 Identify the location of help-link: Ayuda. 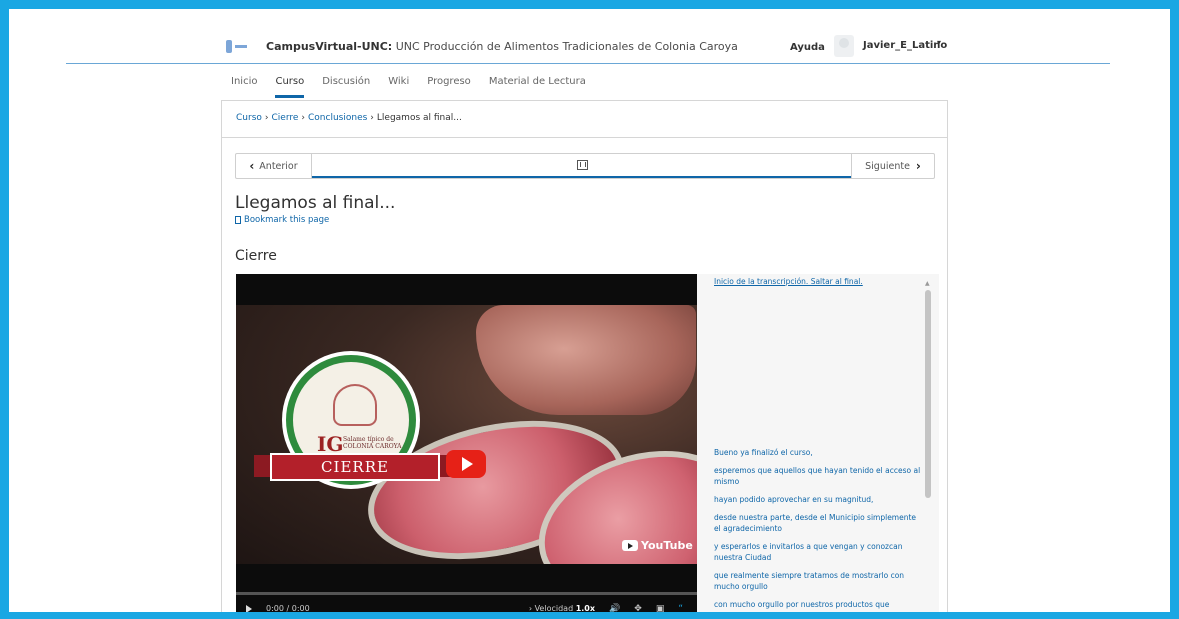
(807, 47).